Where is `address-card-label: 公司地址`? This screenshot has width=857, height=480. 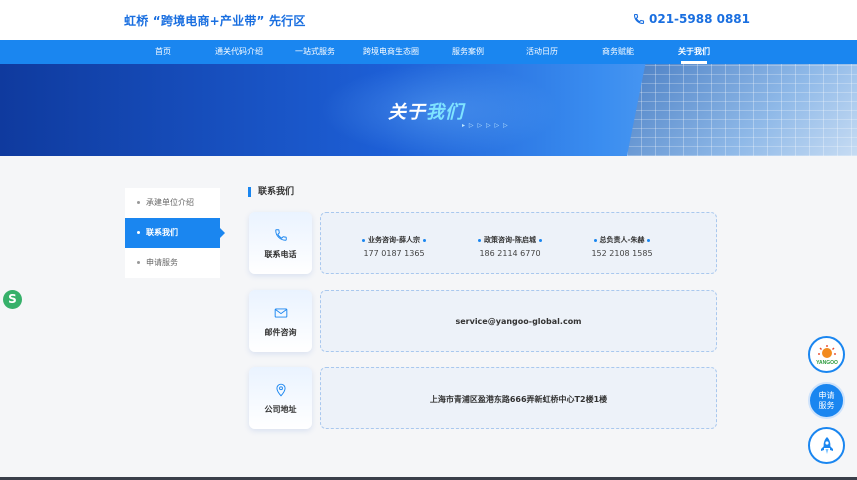 address-card-label: 公司地址 is located at coordinates (280, 409).